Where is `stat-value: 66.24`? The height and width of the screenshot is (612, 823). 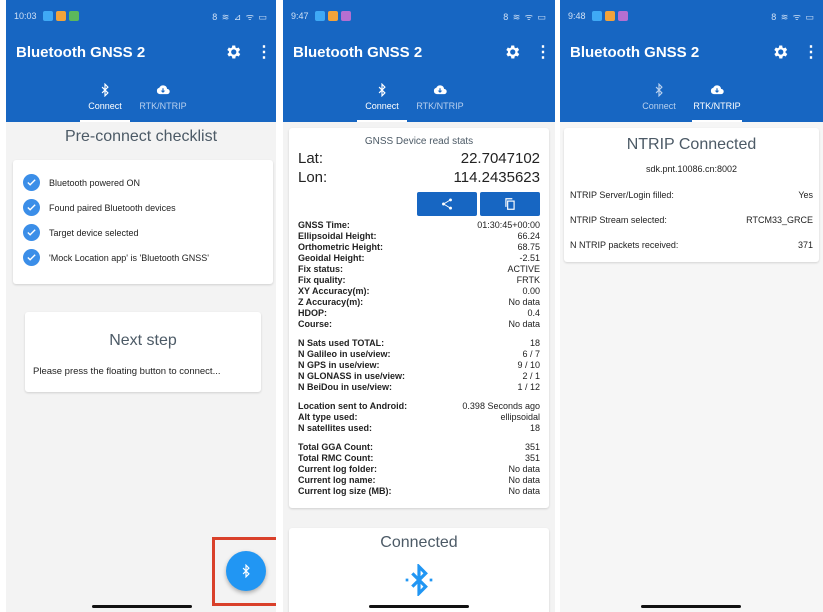 stat-value: 66.24 is located at coordinates (528, 236).